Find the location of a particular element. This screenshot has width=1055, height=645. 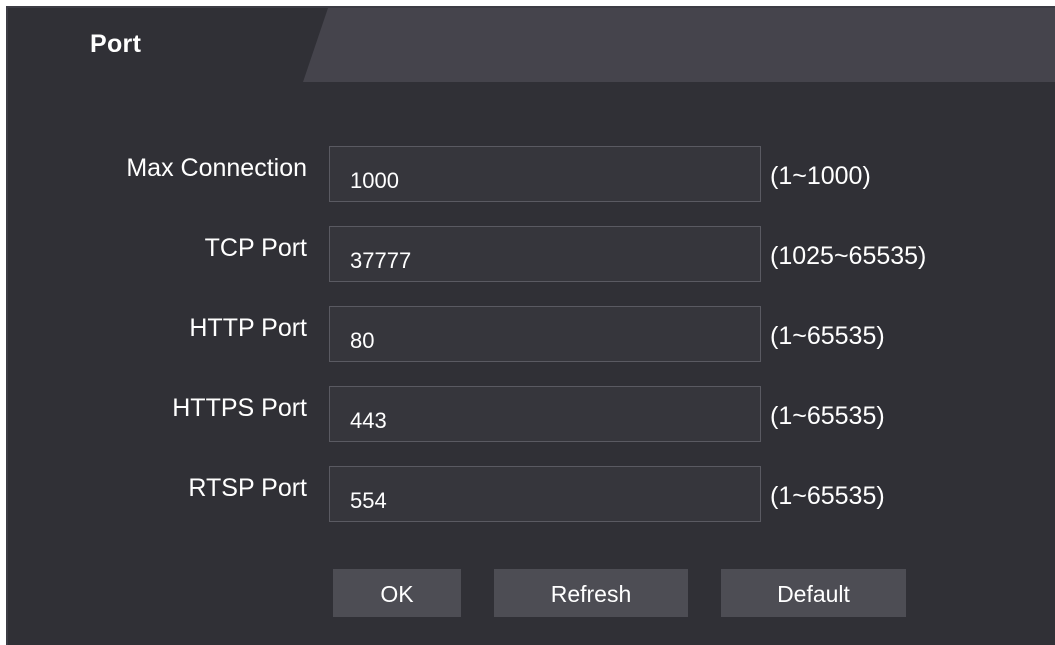

max-connection-input is located at coordinates (545, 174).